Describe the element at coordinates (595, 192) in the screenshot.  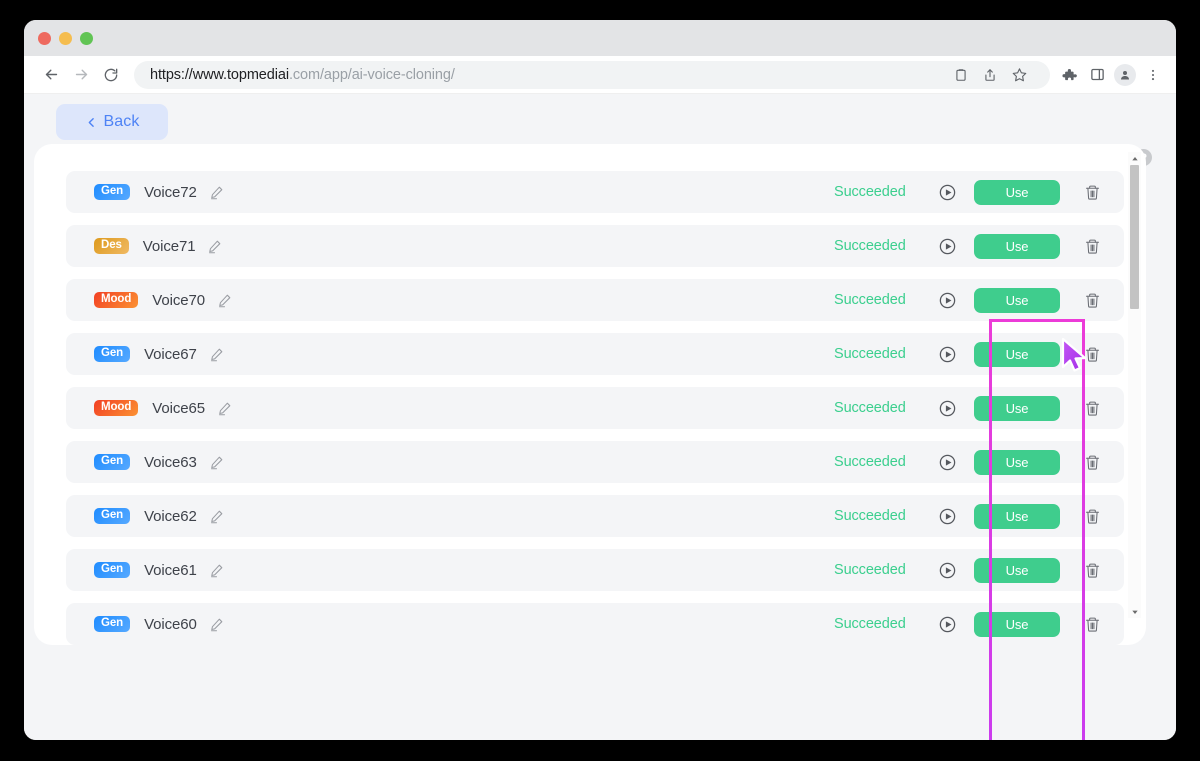
I see `voice-row: Gen Voice72 Succeeded Use` at that location.